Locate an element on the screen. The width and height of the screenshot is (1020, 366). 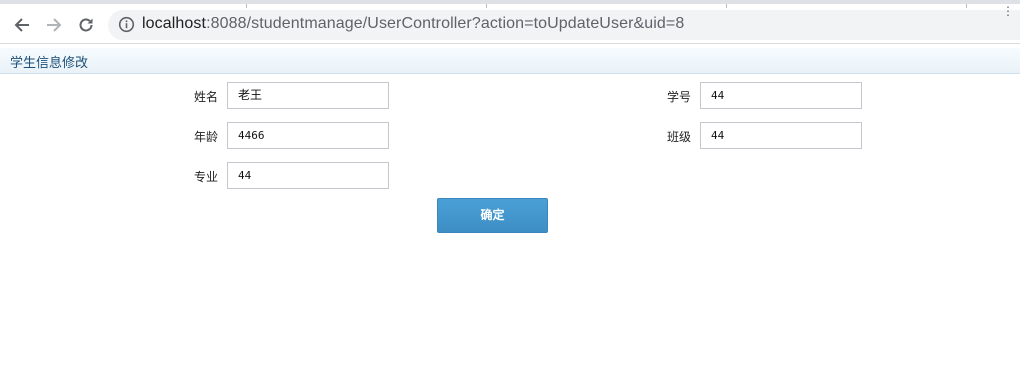
url-host: localhost is located at coordinates (174, 23).